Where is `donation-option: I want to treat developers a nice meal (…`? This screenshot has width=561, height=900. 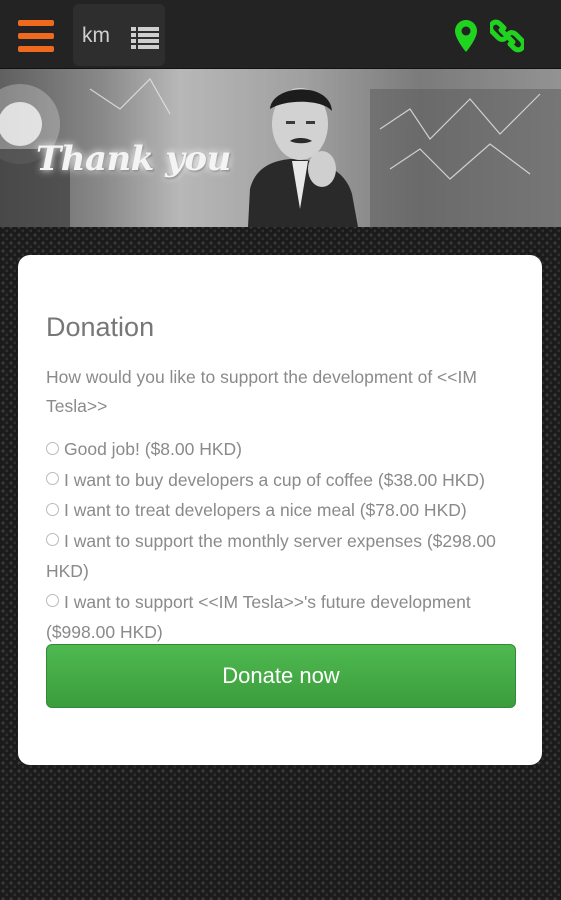 donation-option: I want to treat developers a nice meal (… is located at coordinates (286, 510).